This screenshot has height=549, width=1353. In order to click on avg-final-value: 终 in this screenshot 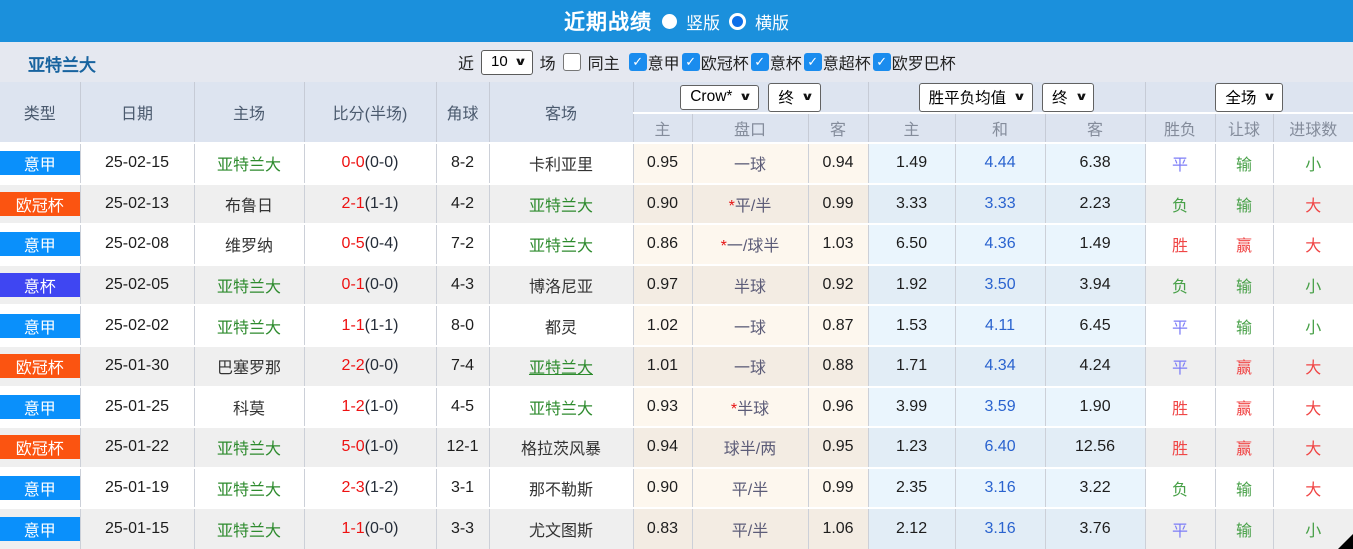, I will do `click(1060, 98)`.